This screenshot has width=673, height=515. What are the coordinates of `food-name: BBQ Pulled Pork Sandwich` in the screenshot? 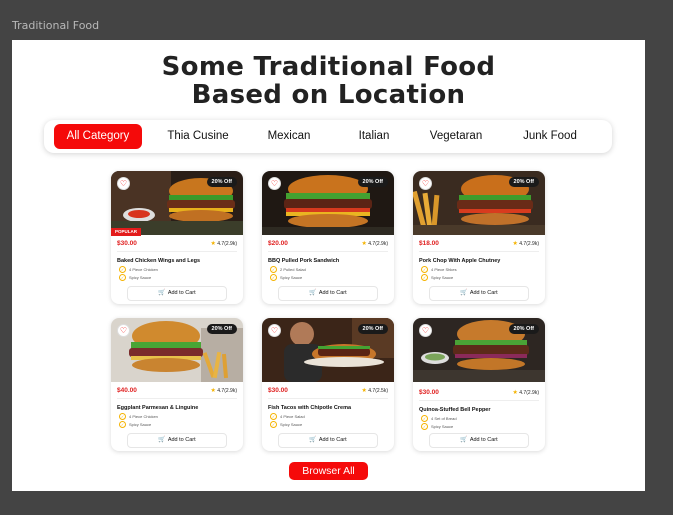 It's located at (304, 261).